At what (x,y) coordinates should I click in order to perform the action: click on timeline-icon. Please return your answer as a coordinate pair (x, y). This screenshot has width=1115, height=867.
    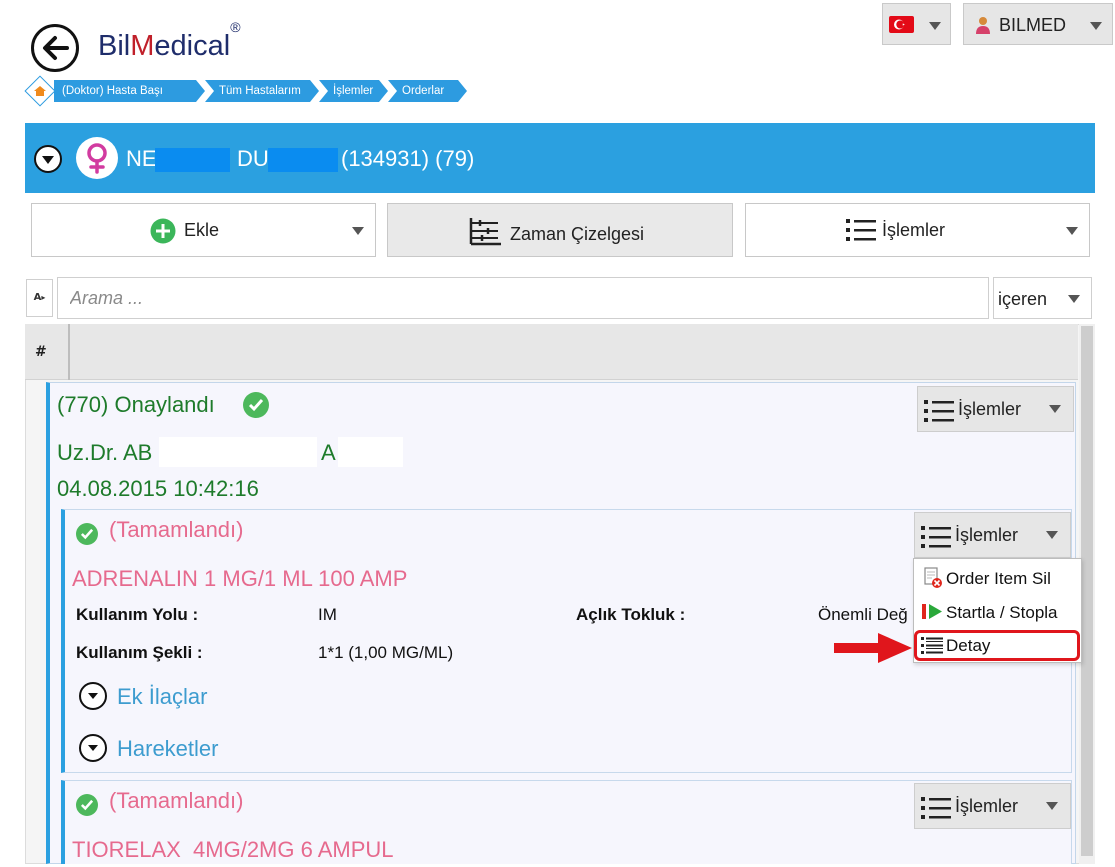
    Looking at the image, I should click on (485, 232).